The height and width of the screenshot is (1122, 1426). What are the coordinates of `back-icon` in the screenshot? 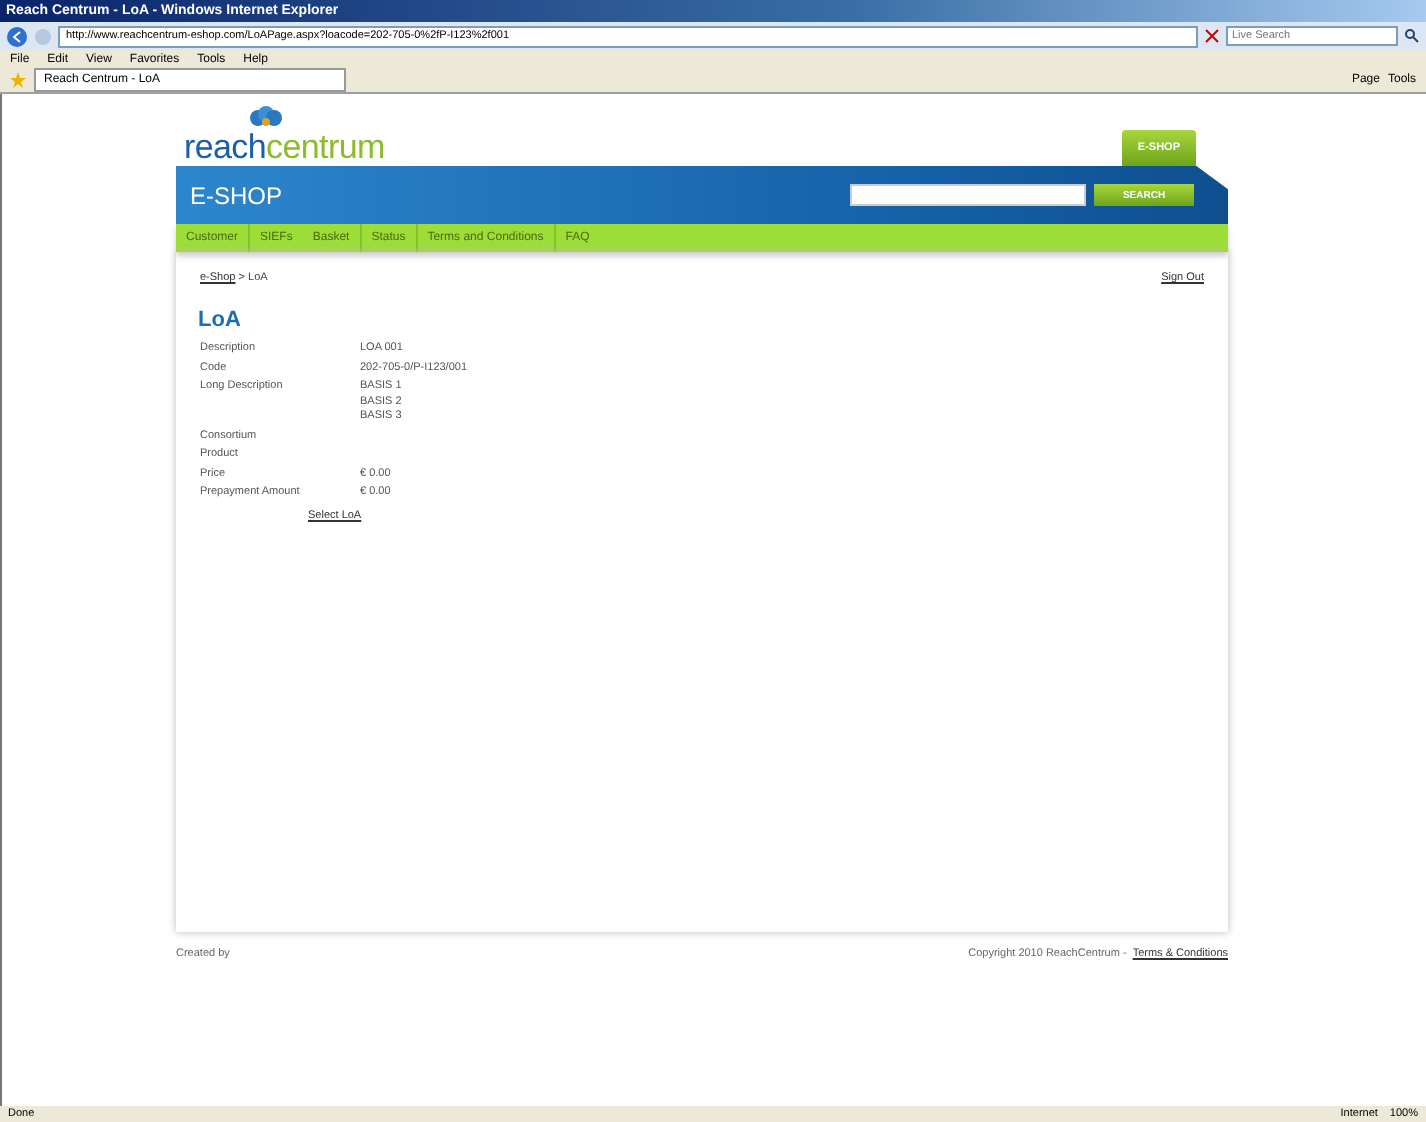 It's located at (17, 36).